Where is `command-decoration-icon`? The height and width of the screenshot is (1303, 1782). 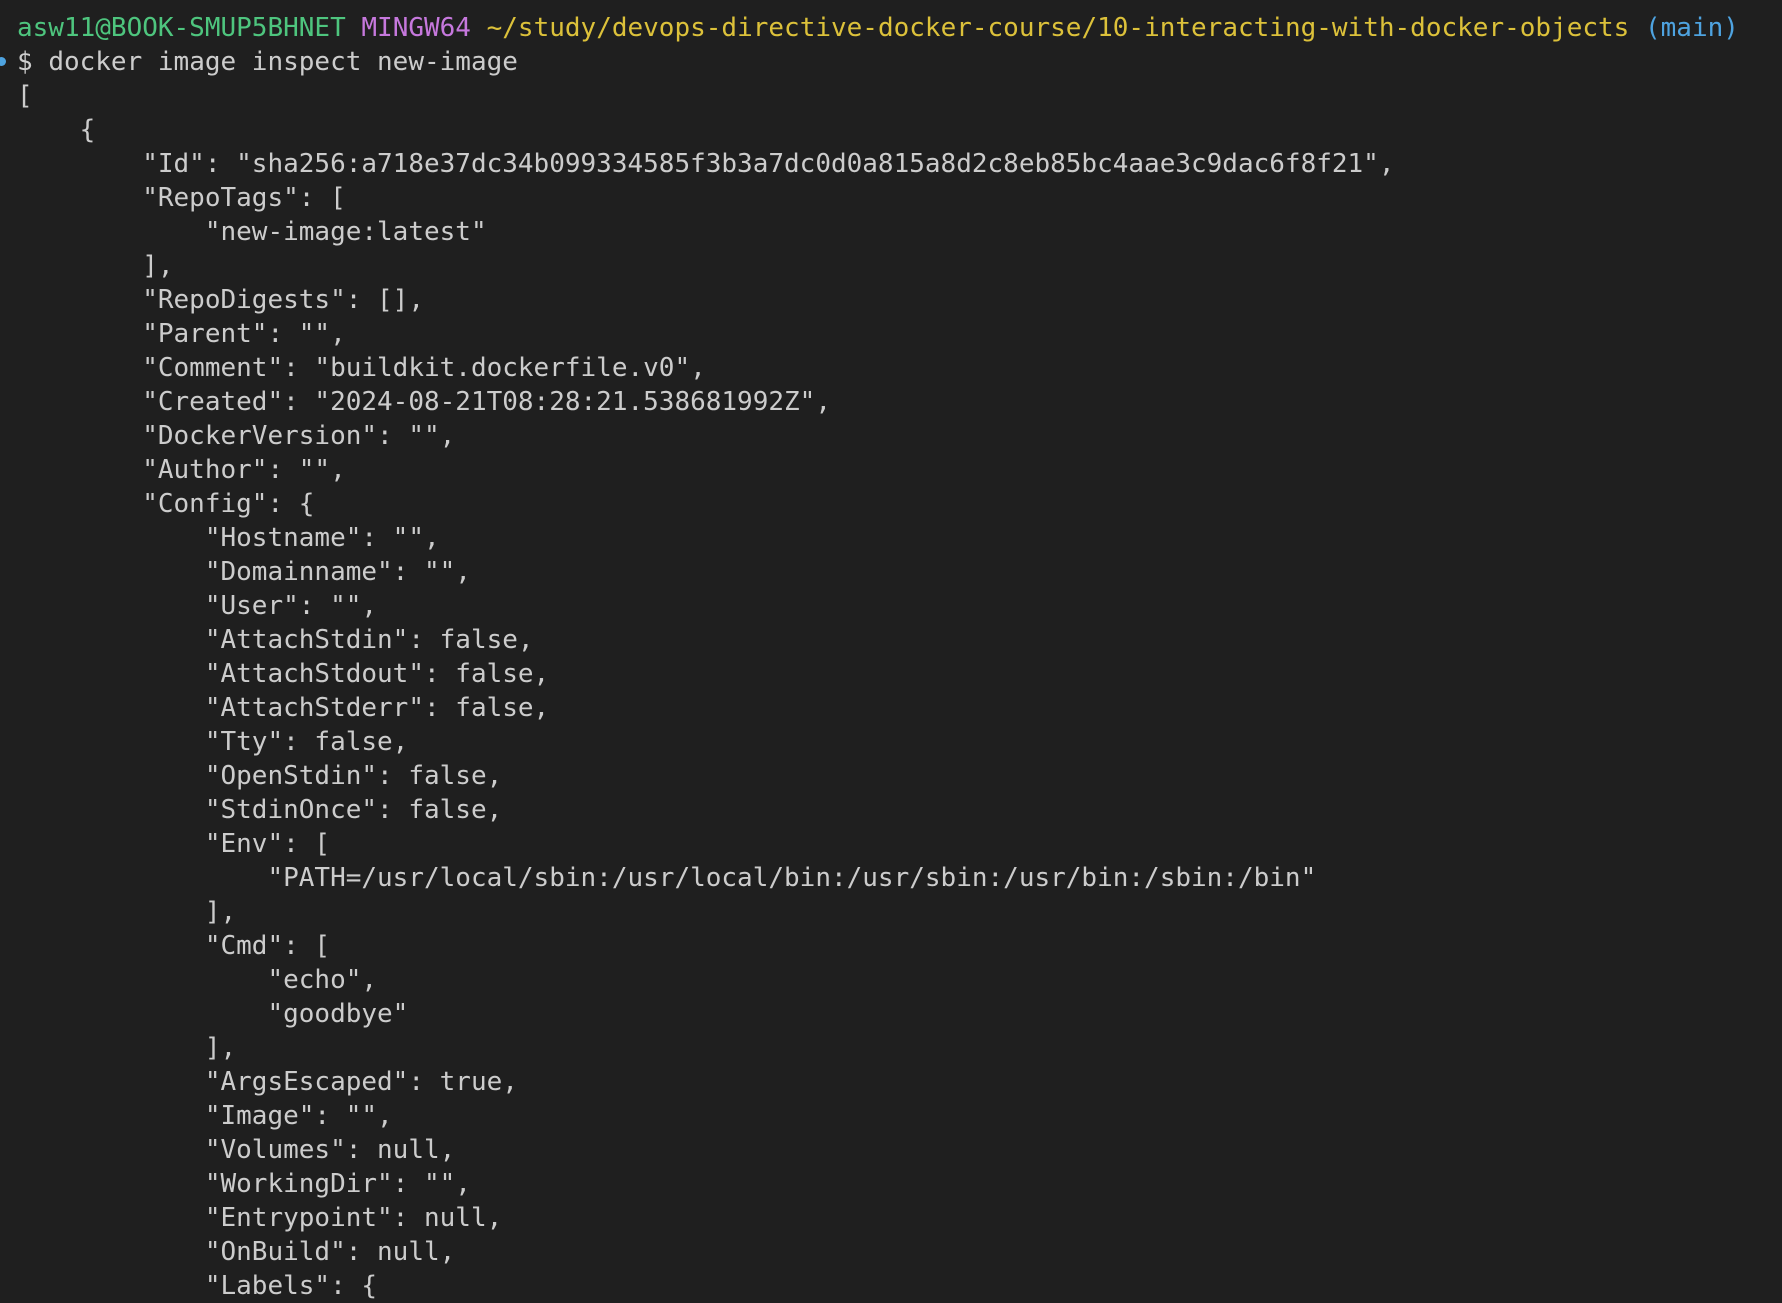
command-decoration-icon is located at coordinates (3, 61).